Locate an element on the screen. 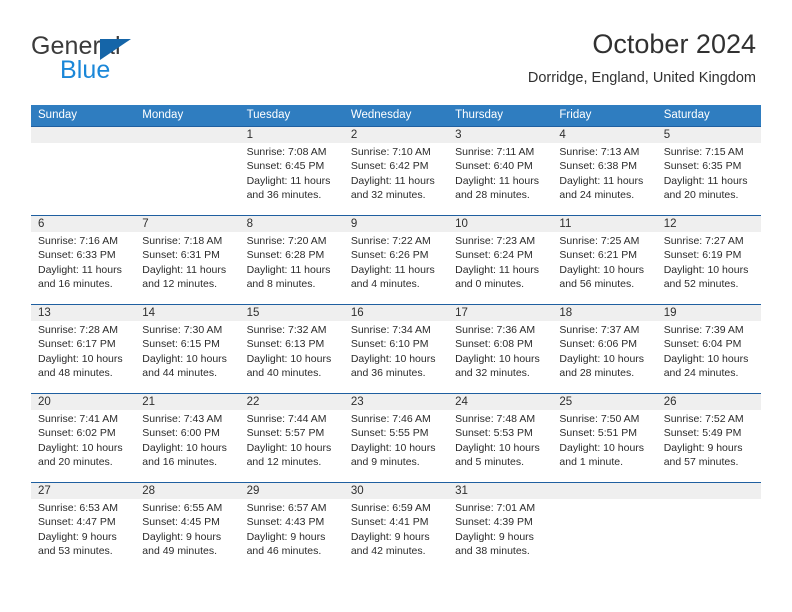 This screenshot has height=612, width=792. sunrise-text: Sunrise: 6:57 AM is located at coordinates (286, 508).